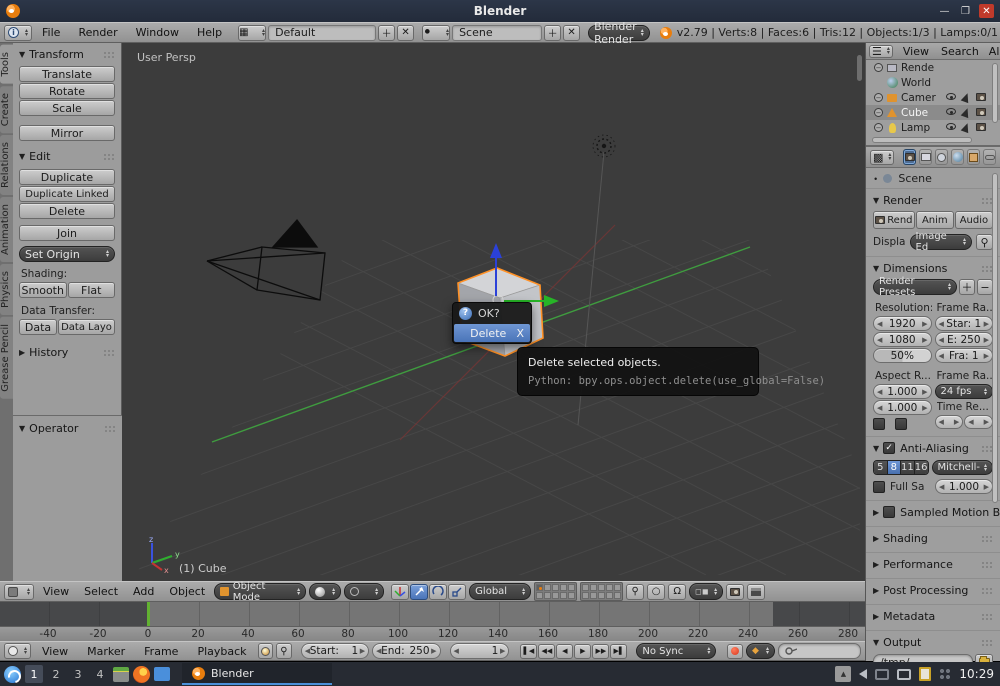 Image resolution: width=1000 pixels, height=686 pixels. Describe the element at coordinates (879, 486) in the screenshot. I see `full-sample-checkbox` at that location.